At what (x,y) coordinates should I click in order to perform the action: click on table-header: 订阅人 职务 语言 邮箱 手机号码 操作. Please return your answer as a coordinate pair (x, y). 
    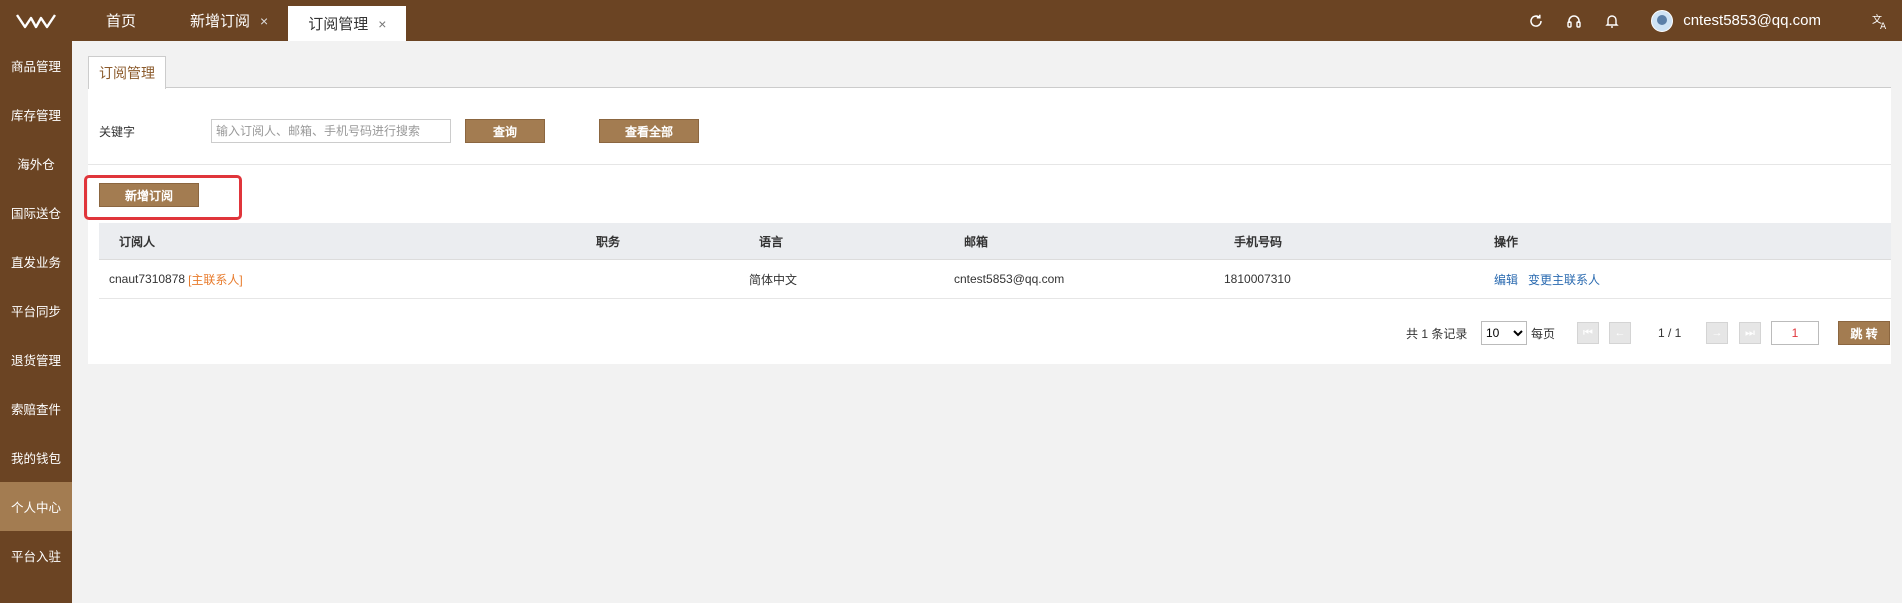
    Looking at the image, I should click on (995, 241).